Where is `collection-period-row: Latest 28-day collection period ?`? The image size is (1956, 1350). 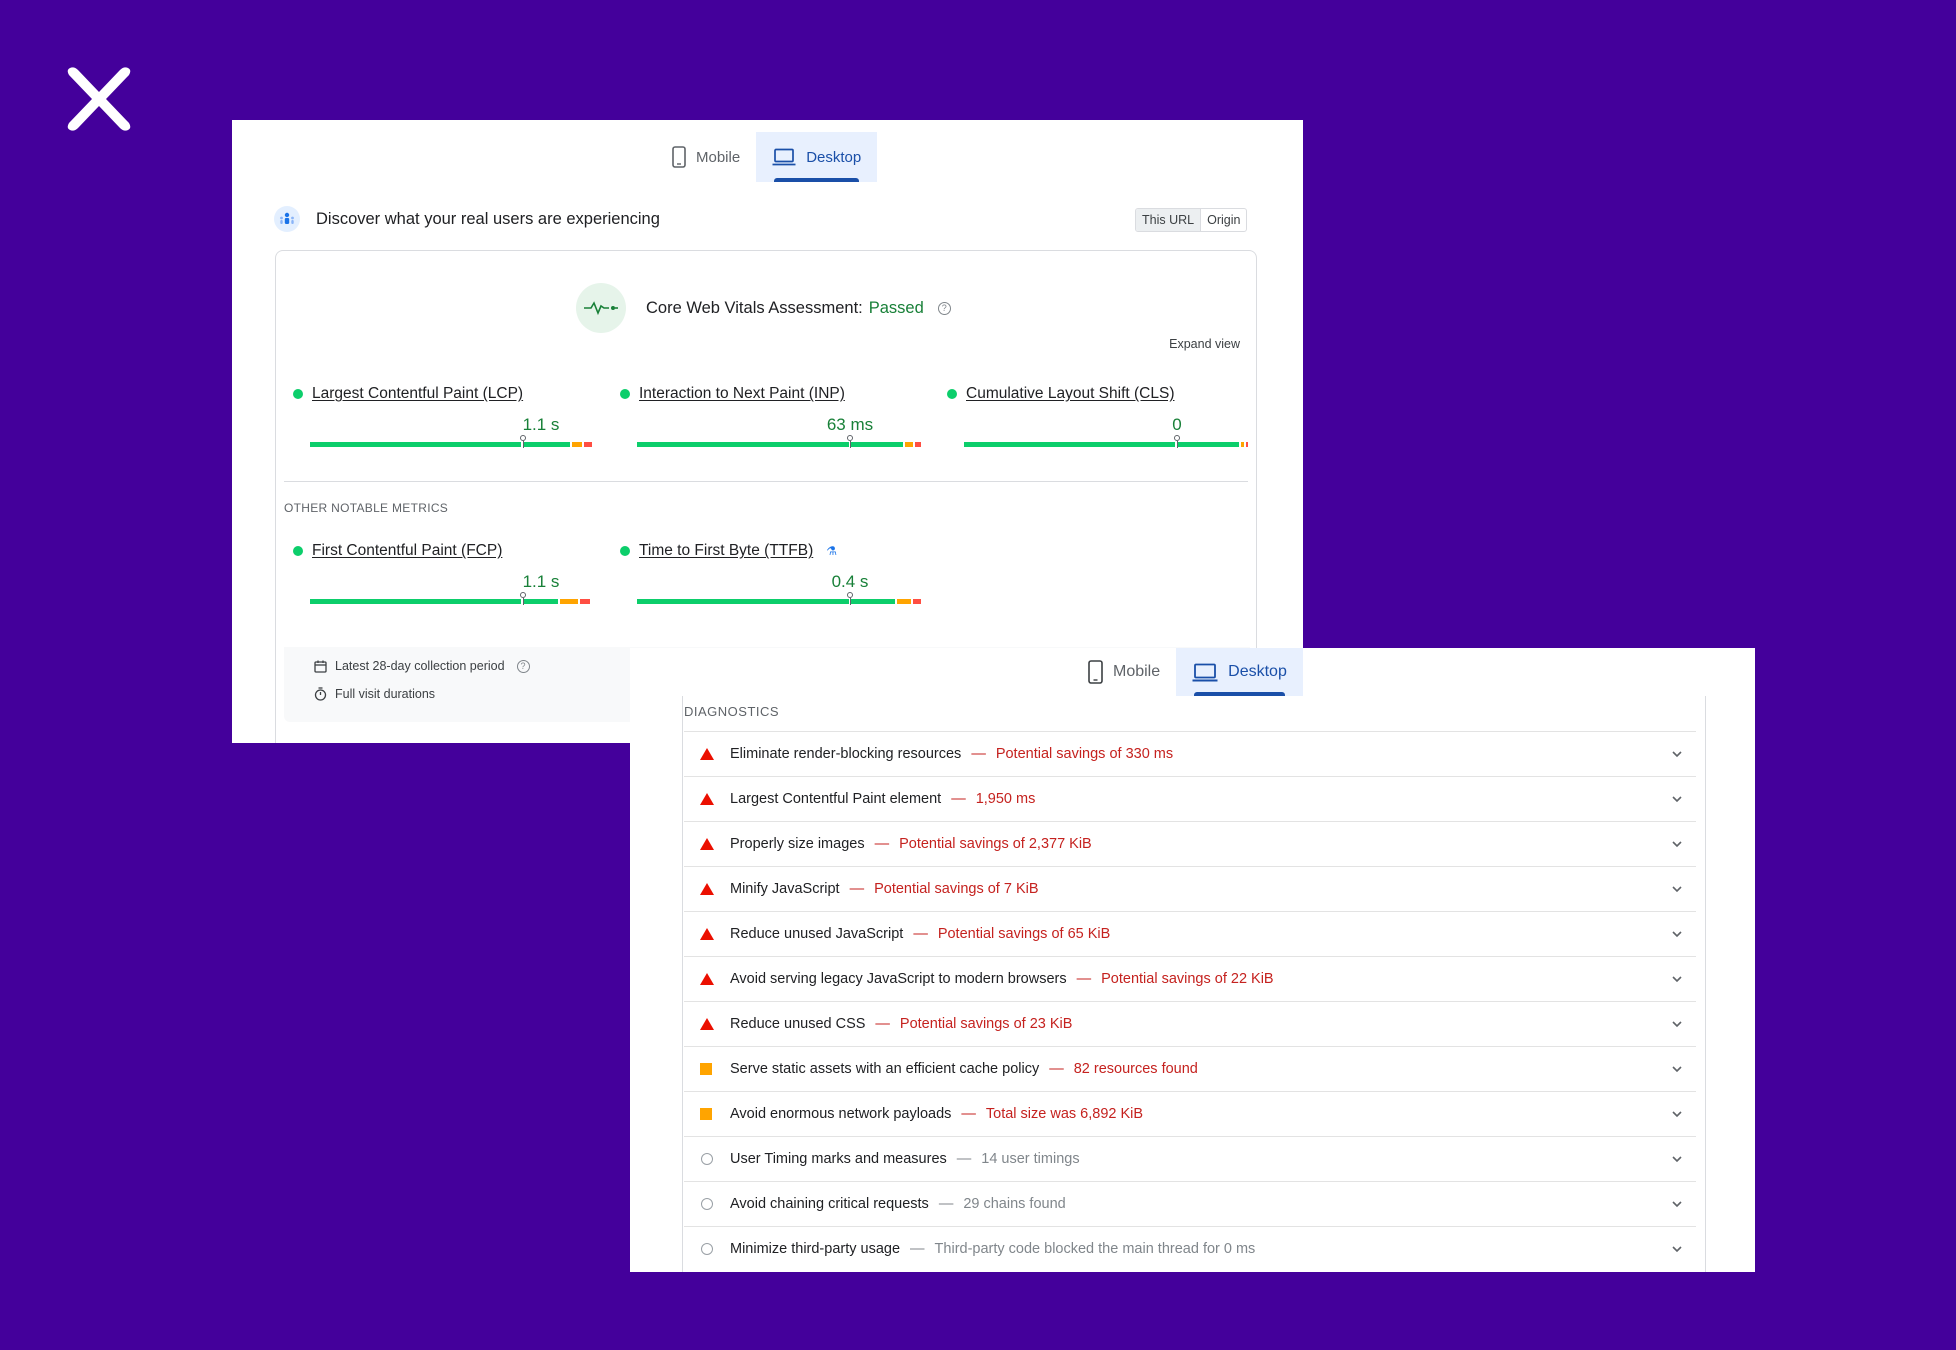
collection-period-row: Latest 28-day collection period ? is located at coordinates (422, 666).